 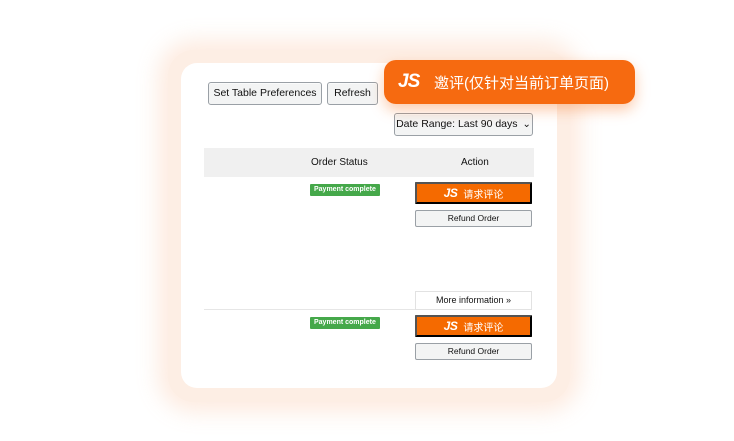 I want to click on date-range-label: Date Range: Last 90 days, so click(x=457, y=124).